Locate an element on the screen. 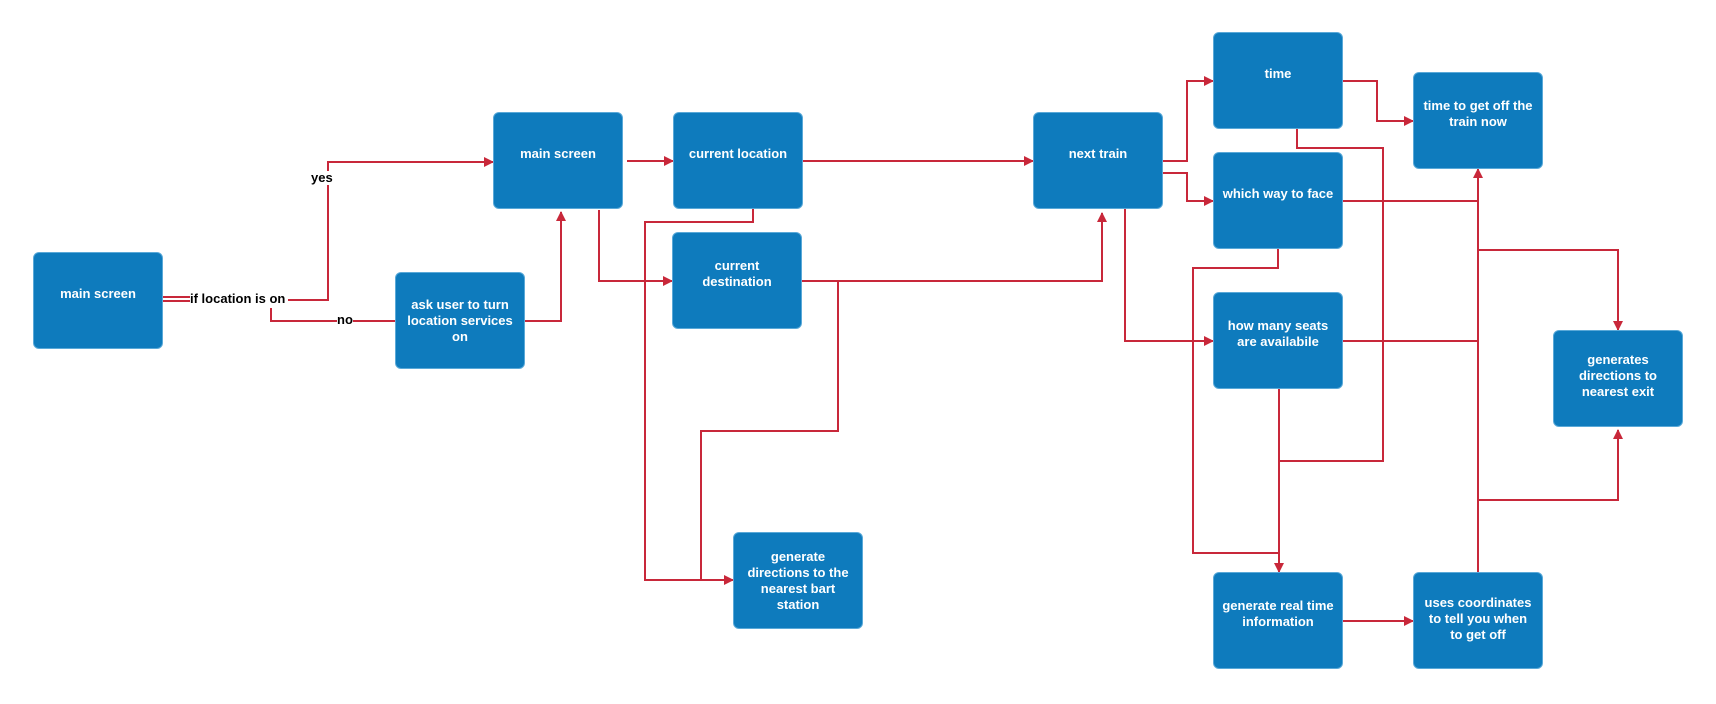  node-label: time is located at coordinates (1278, 73).